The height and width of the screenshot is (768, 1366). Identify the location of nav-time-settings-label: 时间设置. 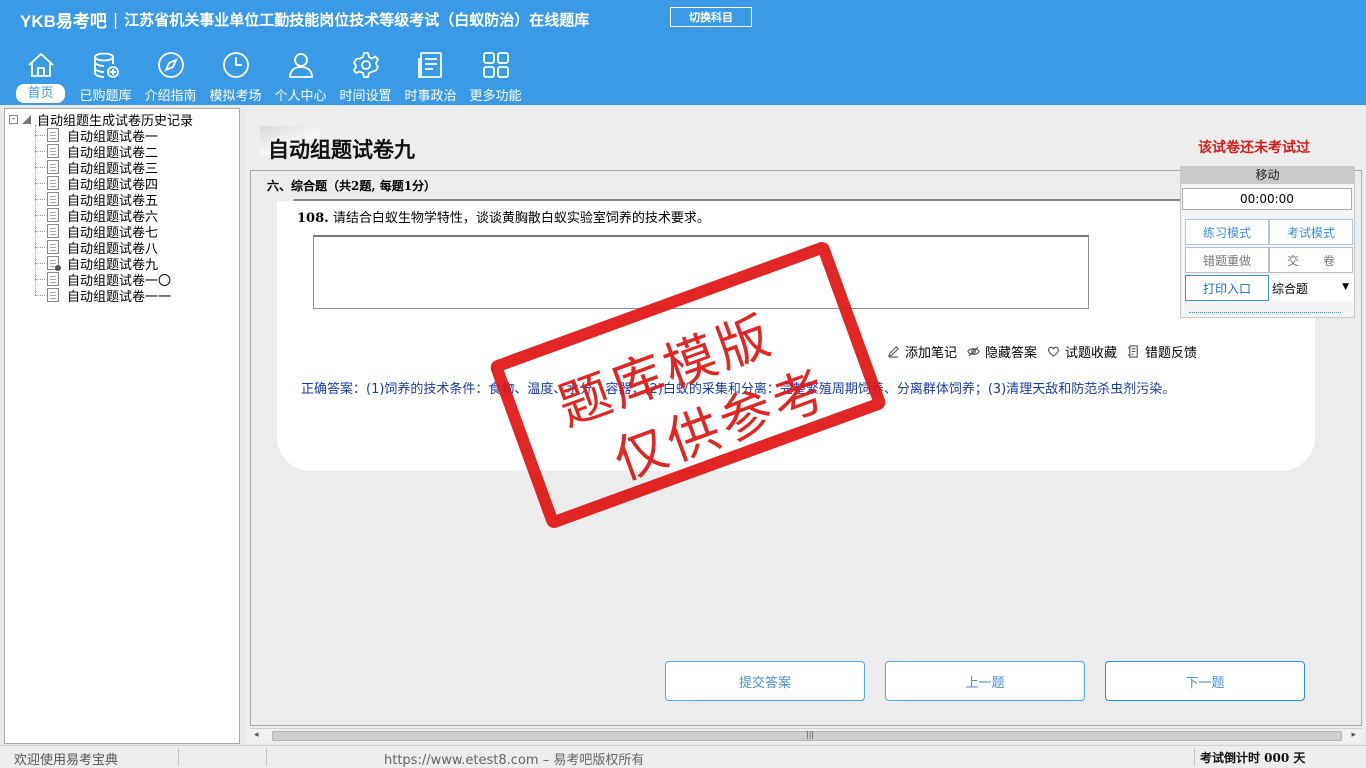
(365, 96).